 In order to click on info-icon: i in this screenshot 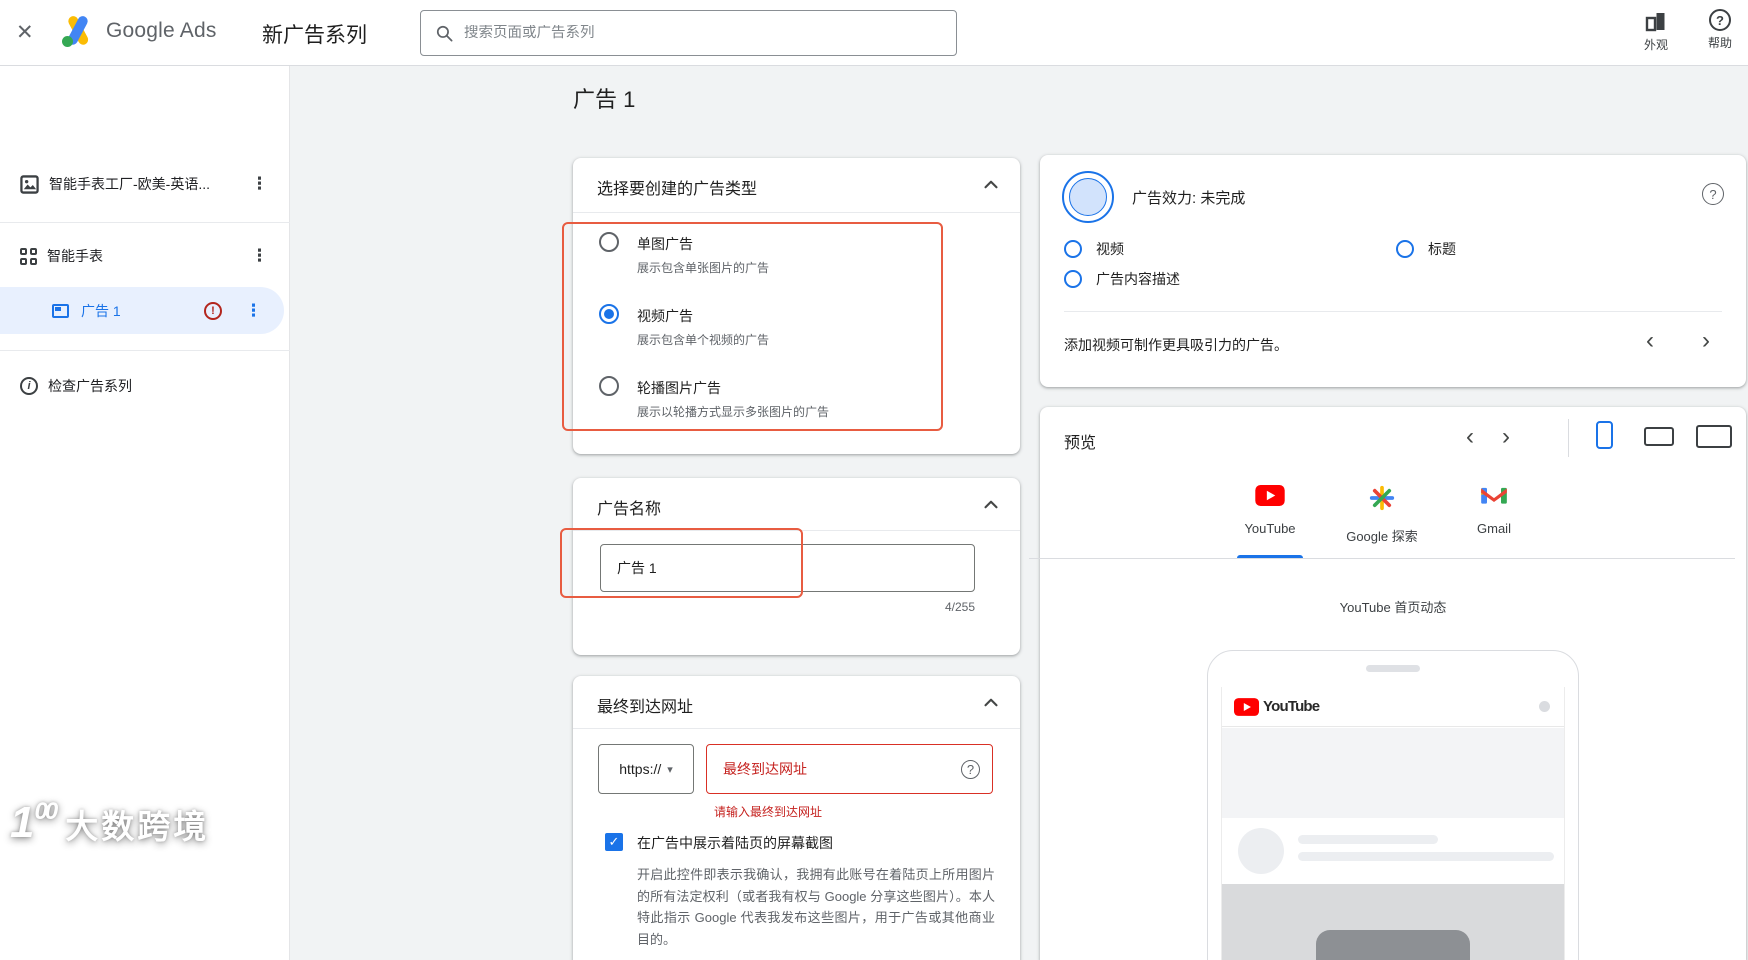, I will do `click(29, 386)`.